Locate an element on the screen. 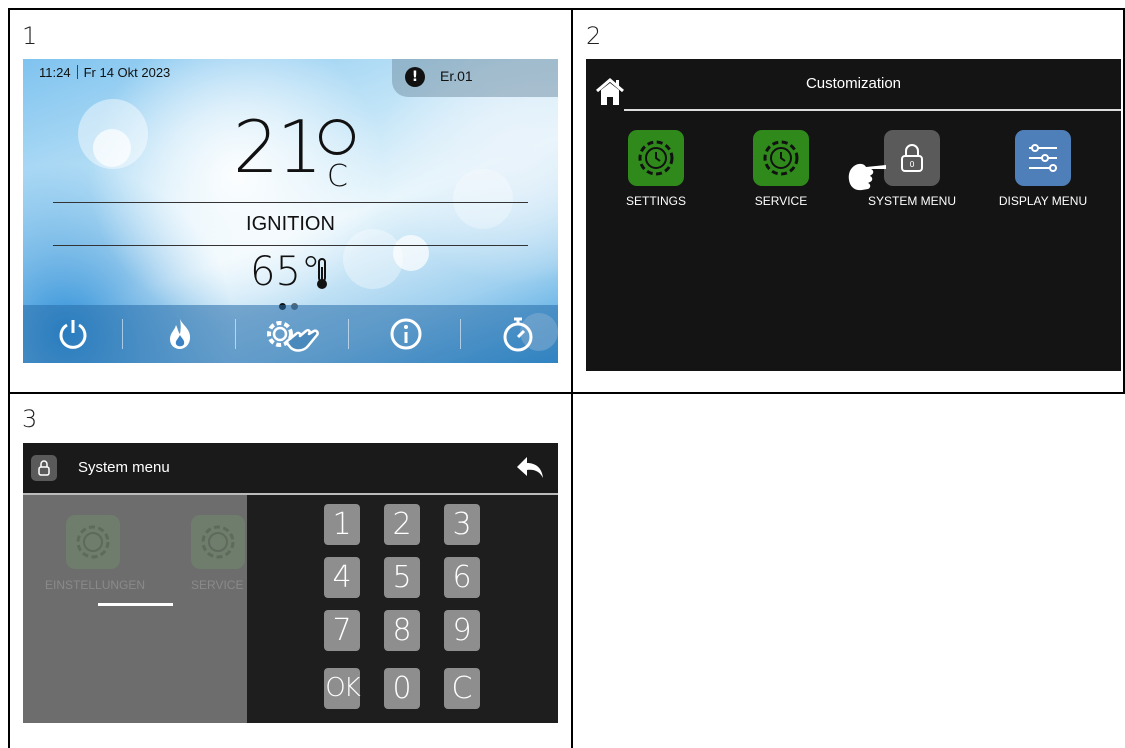 This screenshot has height=748, width=1125. key-clear: C is located at coordinates (462, 688).